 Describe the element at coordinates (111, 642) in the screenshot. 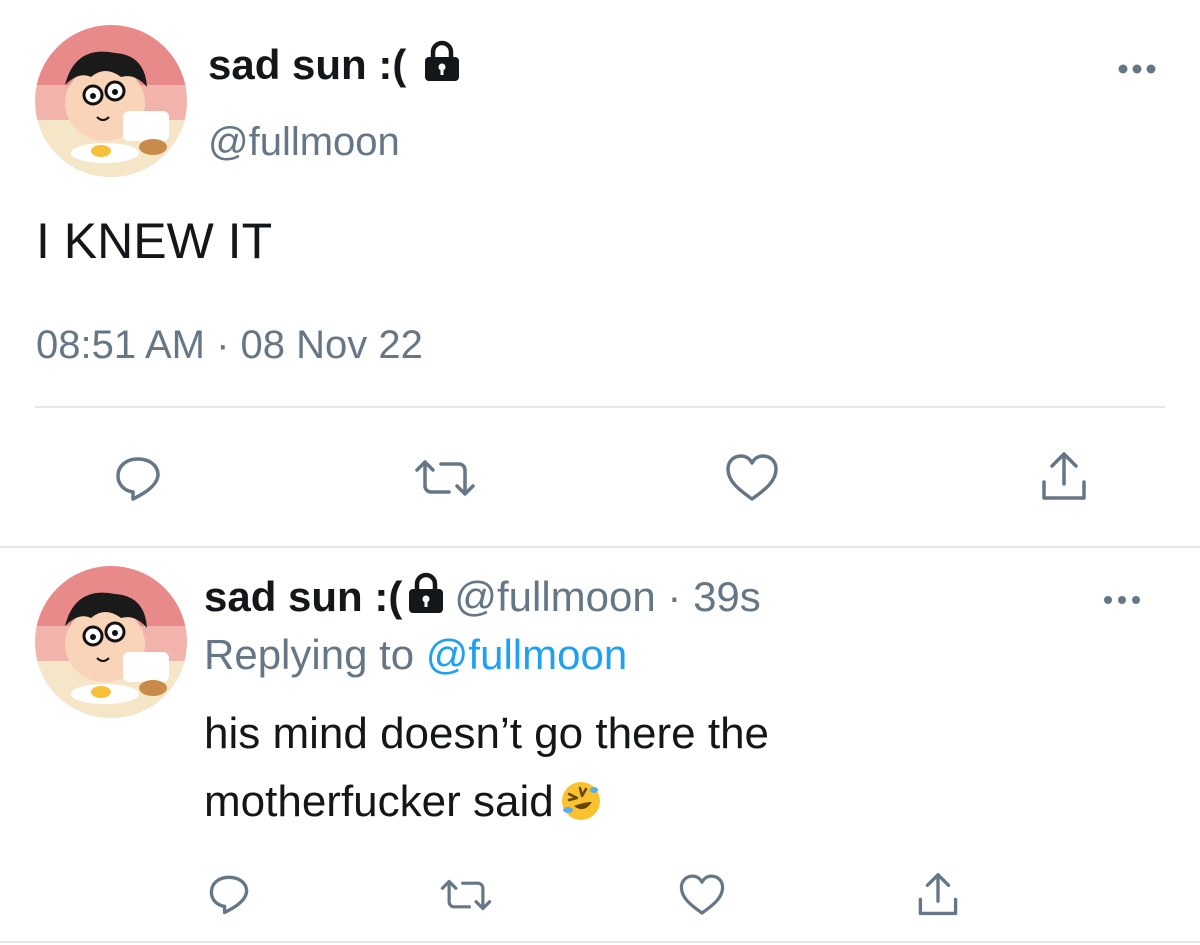

I see `reply-avatar` at that location.